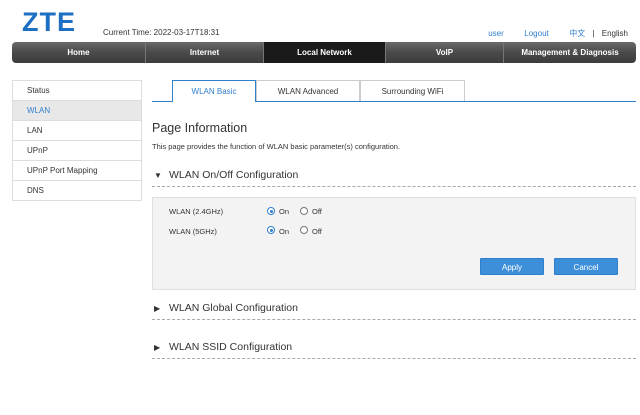  Describe the element at coordinates (284, 231) in the screenshot. I see `wlan-5ghz-on-label: On` at that location.